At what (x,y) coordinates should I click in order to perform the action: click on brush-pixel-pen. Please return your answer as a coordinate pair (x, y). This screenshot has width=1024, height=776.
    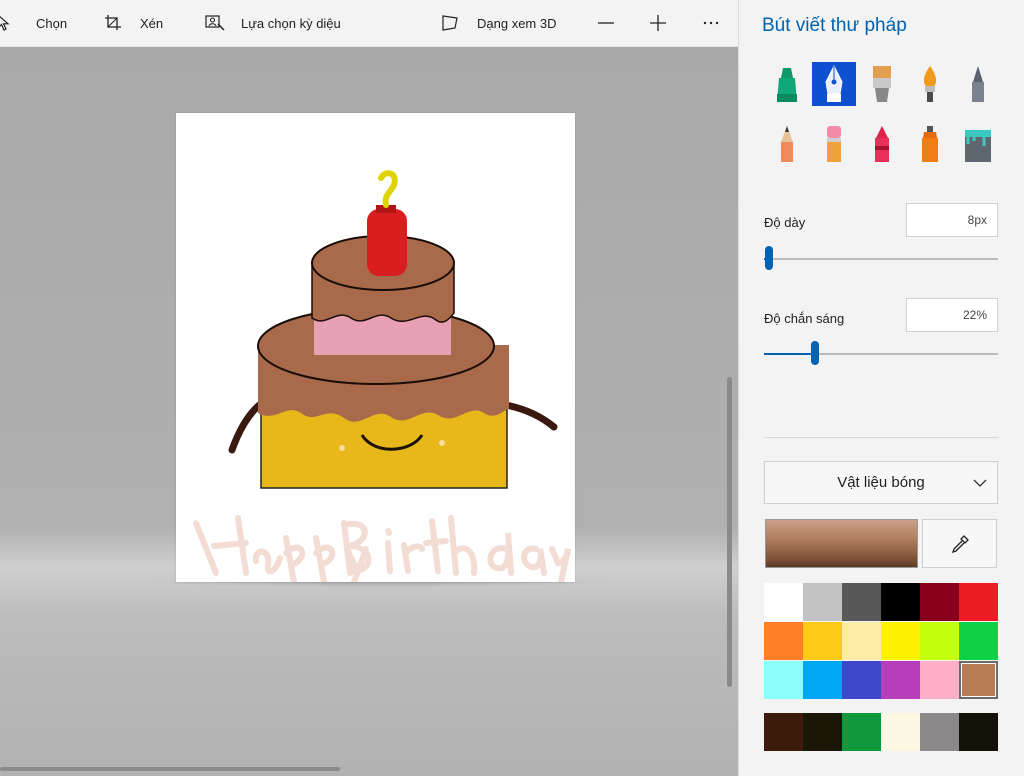
    Looking at the image, I should click on (978, 84).